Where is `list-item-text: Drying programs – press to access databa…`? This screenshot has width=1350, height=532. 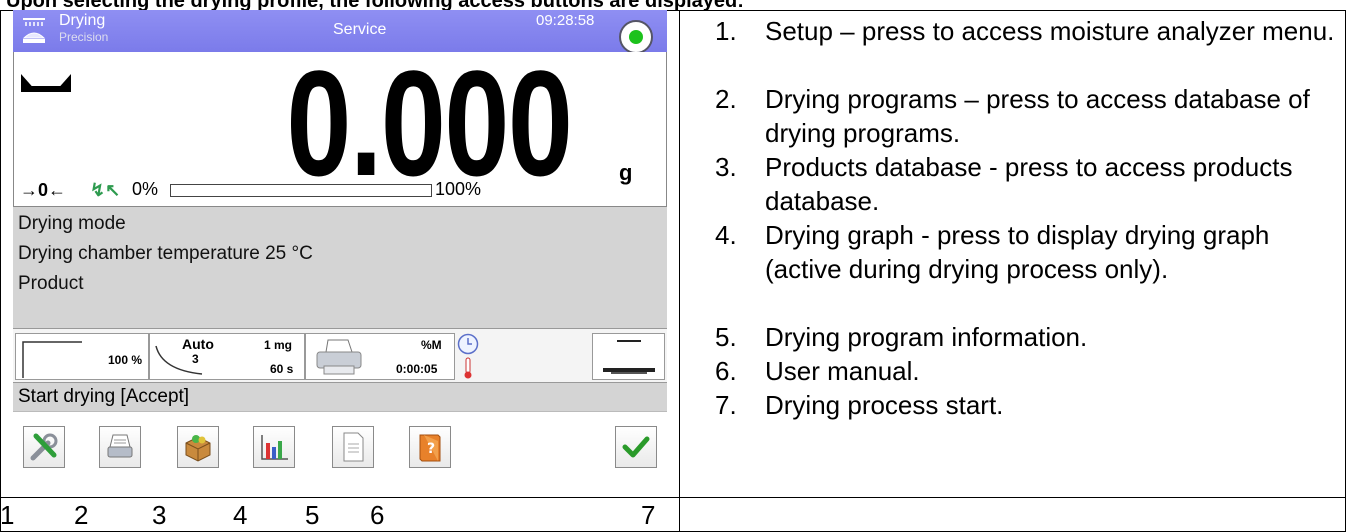
list-item-text: Drying programs – press to access databa… is located at coordinates (1037, 116).